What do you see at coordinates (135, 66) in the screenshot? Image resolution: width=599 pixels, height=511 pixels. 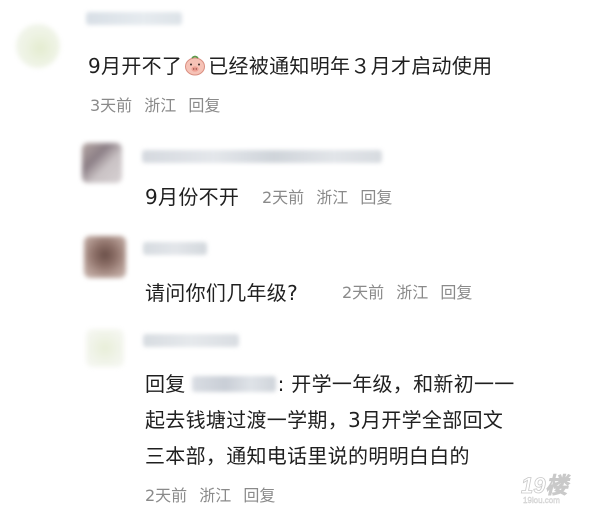 I see `comment-text-part: 9月开不了` at bounding box center [135, 66].